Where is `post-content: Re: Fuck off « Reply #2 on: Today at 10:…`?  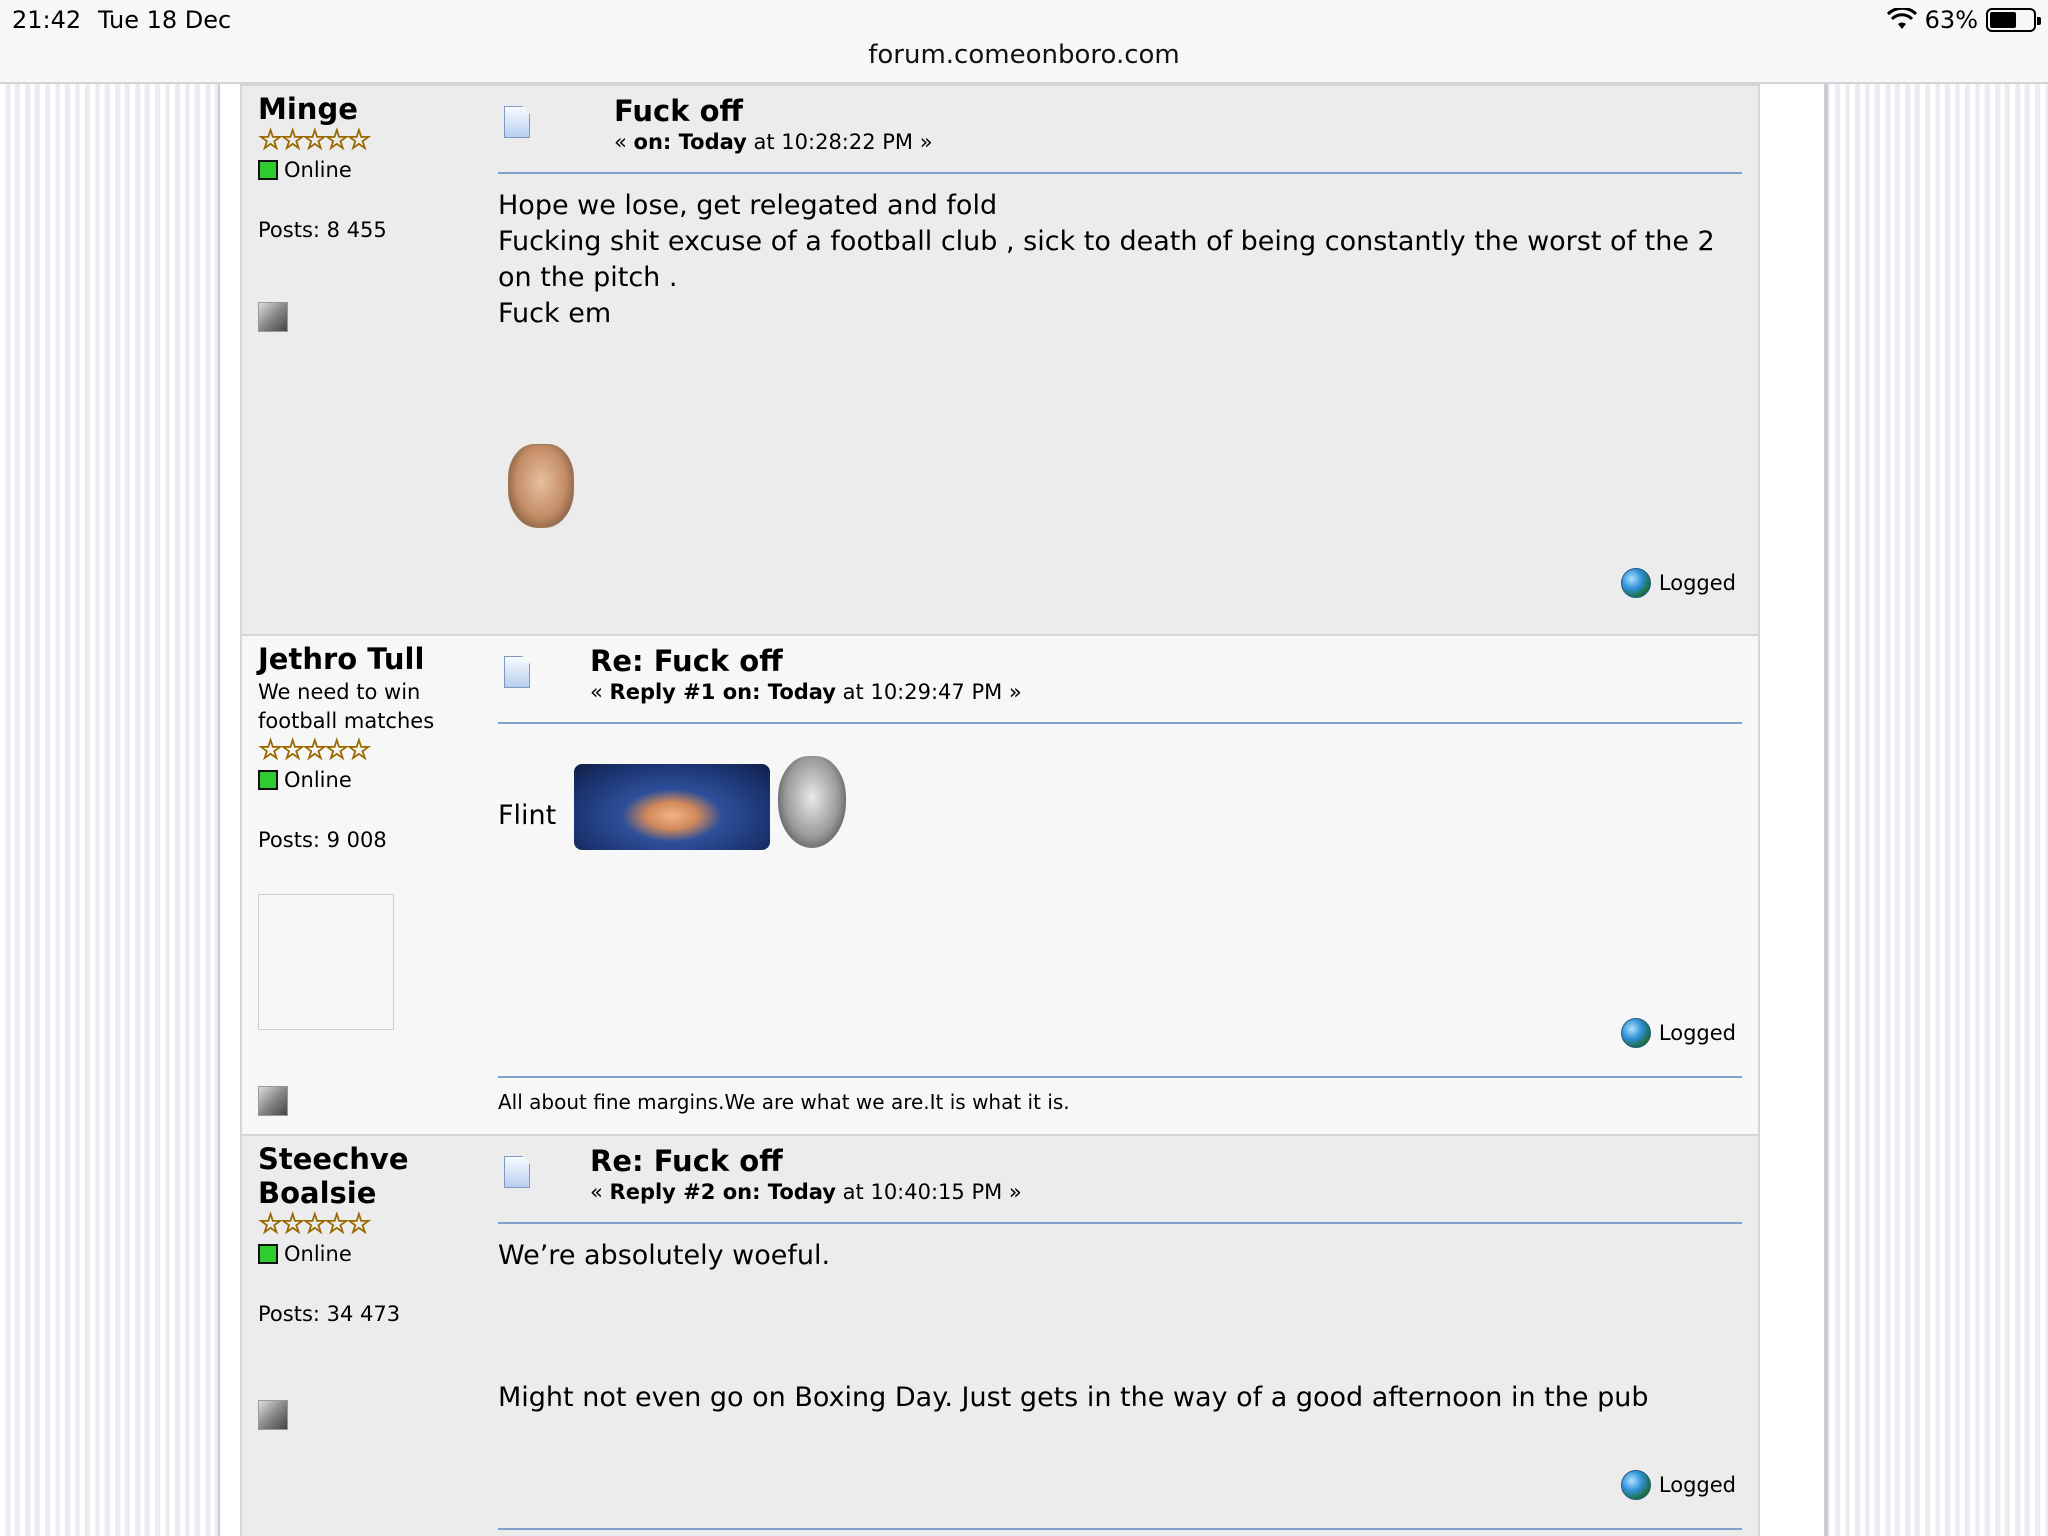 post-content: Re: Fuck off « Reply #2 on: Today at 10:… is located at coordinates (1120, 1276).